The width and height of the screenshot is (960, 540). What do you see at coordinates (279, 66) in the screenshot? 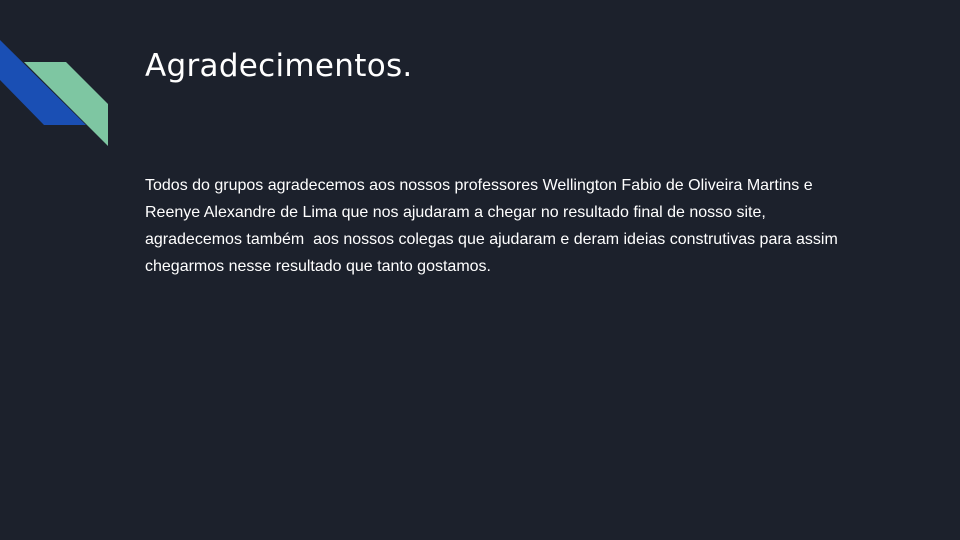
I see `slide-title: Agradecimentos.` at bounding box center [279, 66].